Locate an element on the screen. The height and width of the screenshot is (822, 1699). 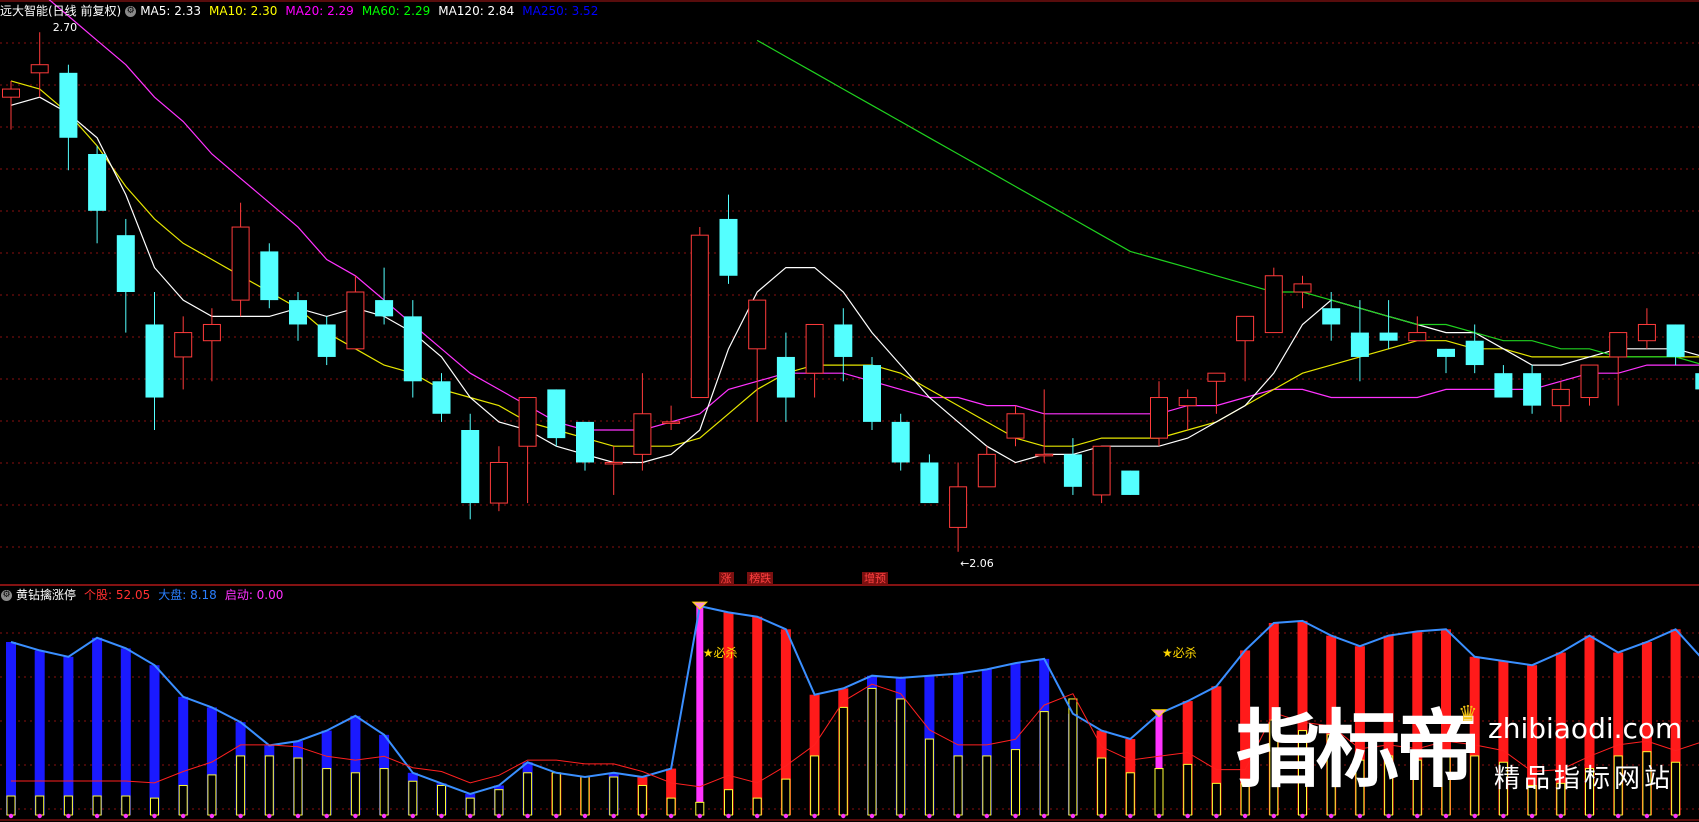
indicator-title: 黄钻擒涨停 is located at coordinates (46, 595).